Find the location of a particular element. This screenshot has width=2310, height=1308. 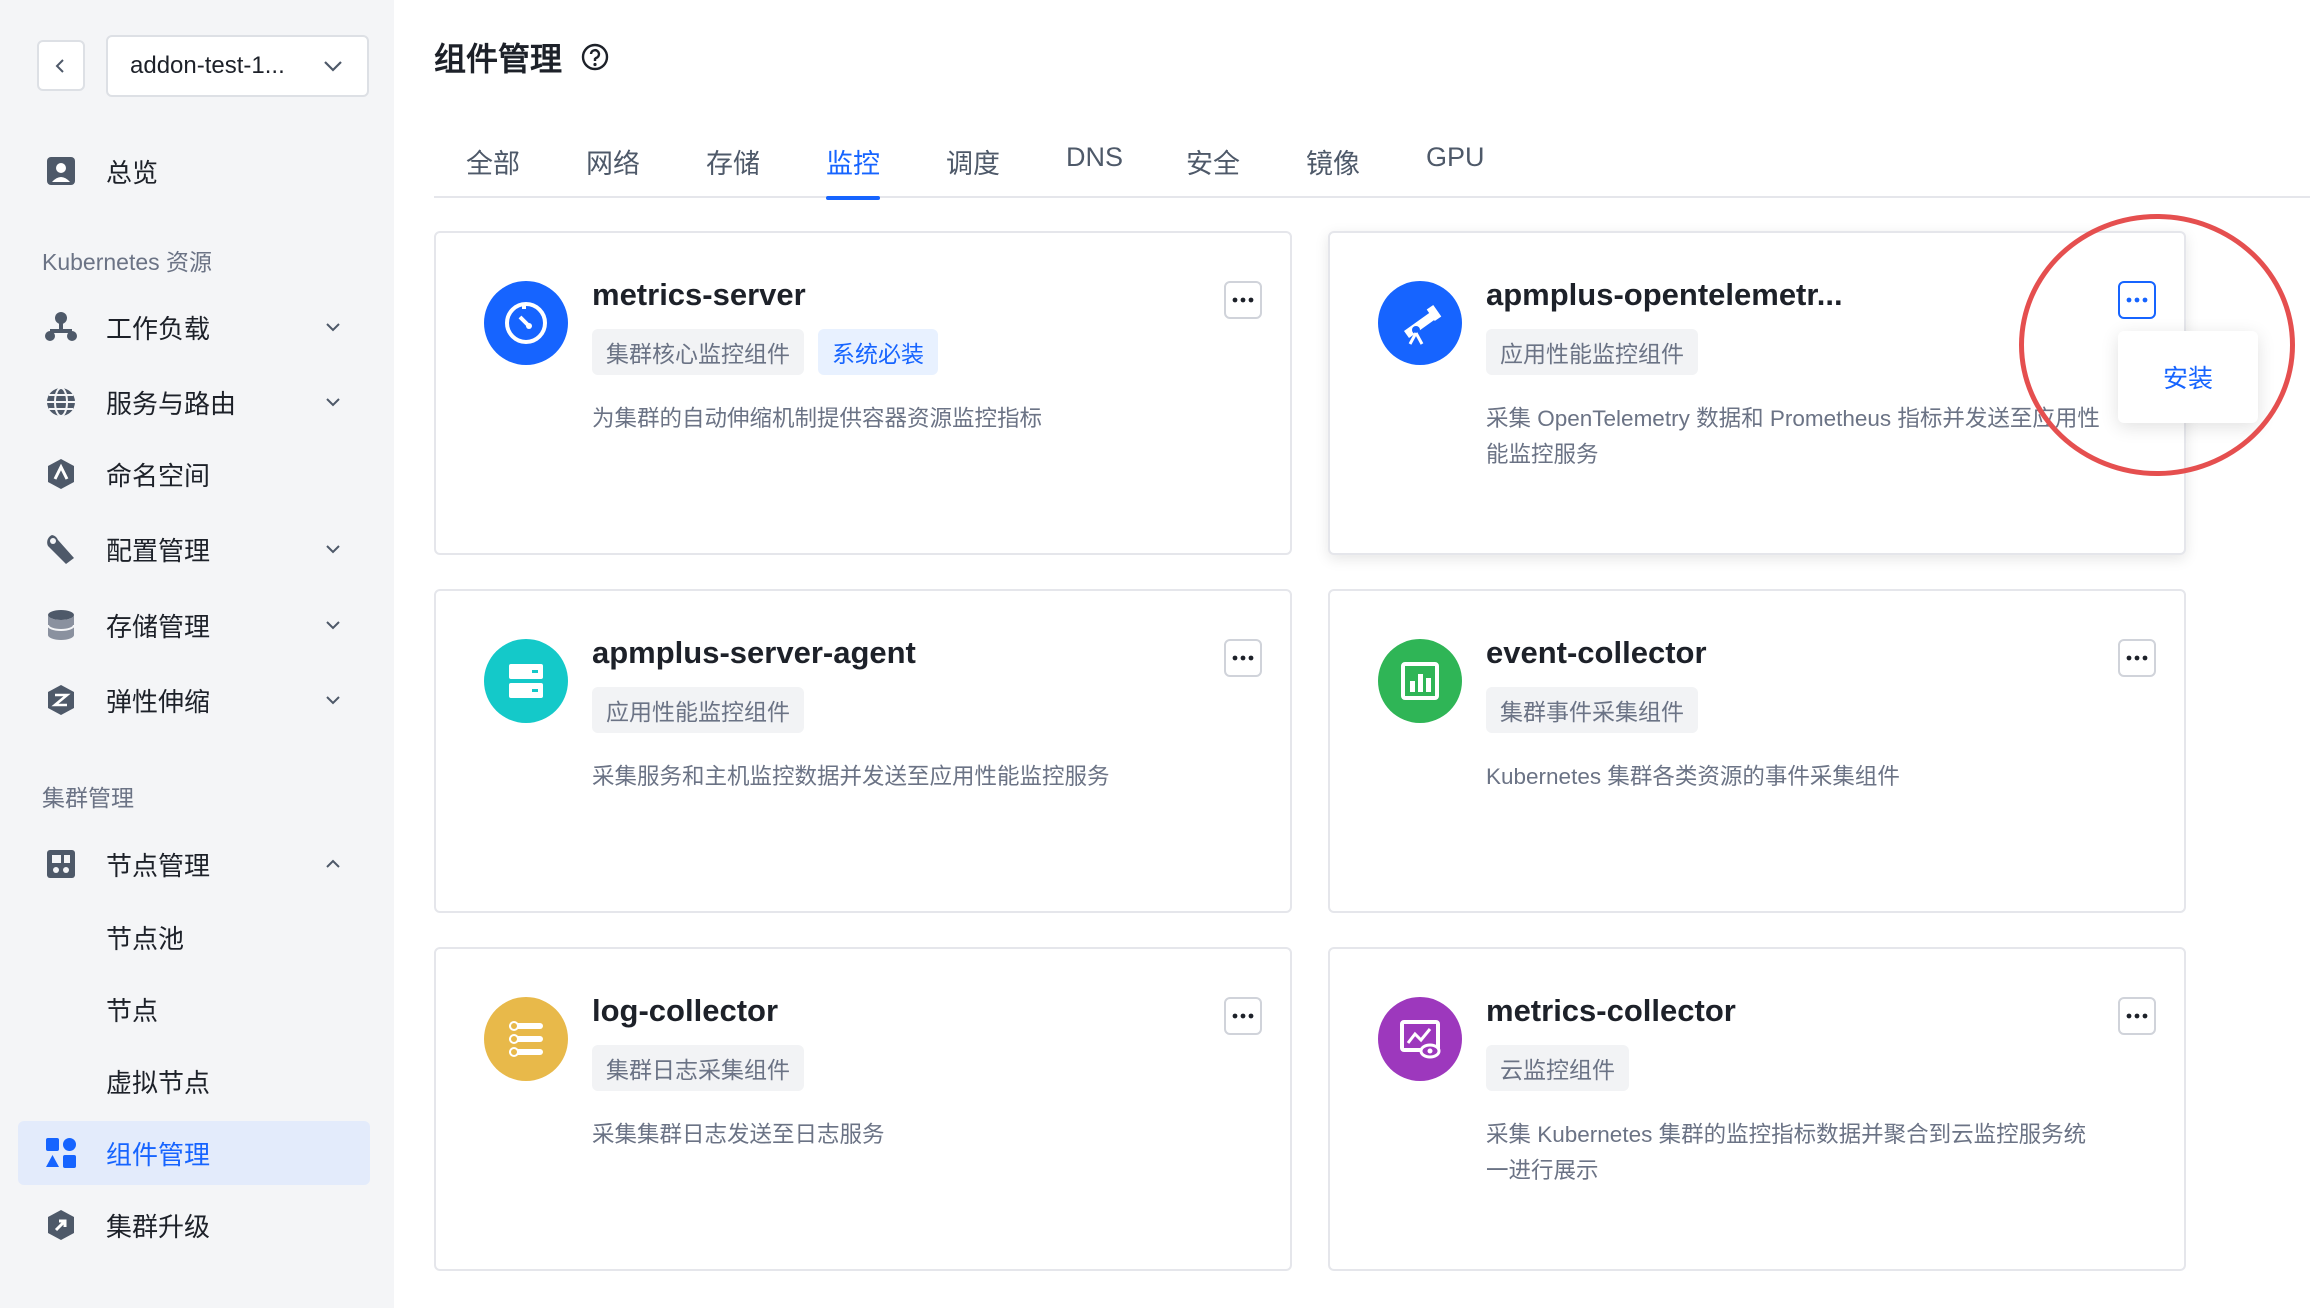

addon-name: event-collector is located at coordinates (1596, 653).